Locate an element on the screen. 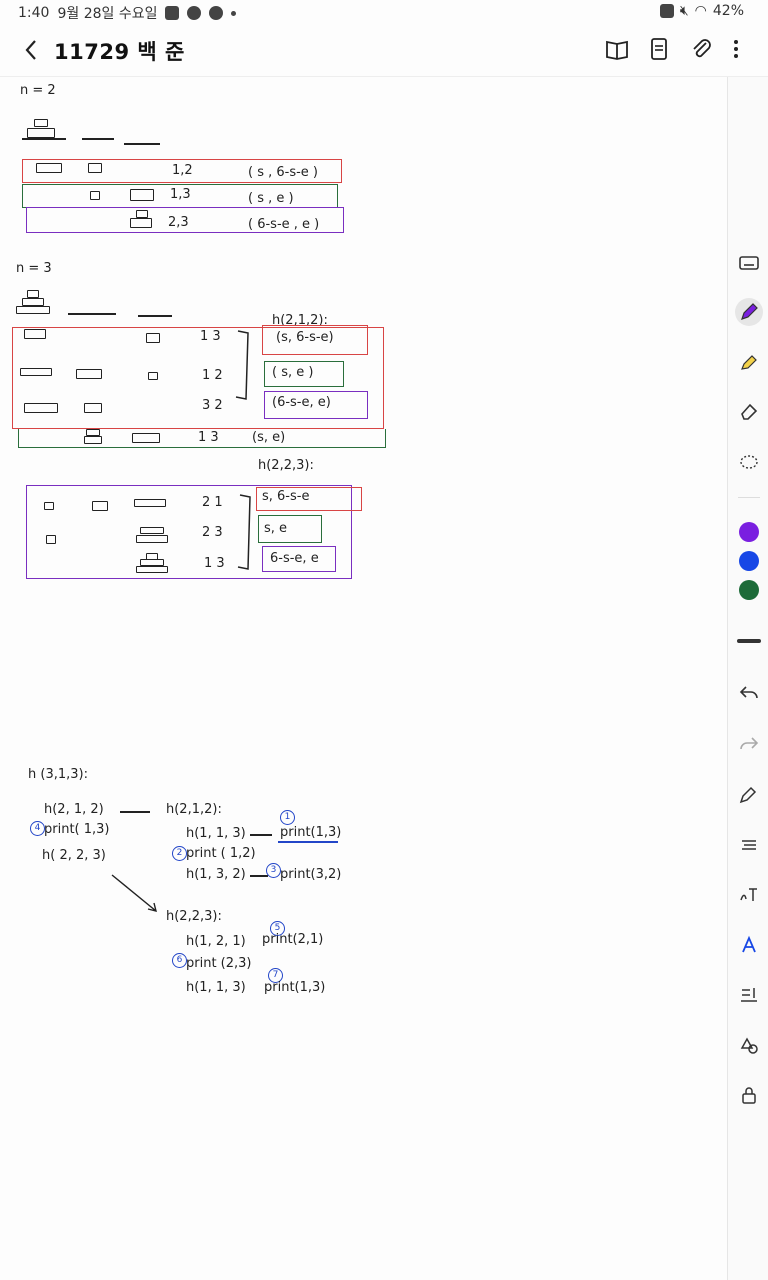 Image resolution: width=768 pixels, height=1280 pixels. eraser-icon is located at coordinates (749, 411).